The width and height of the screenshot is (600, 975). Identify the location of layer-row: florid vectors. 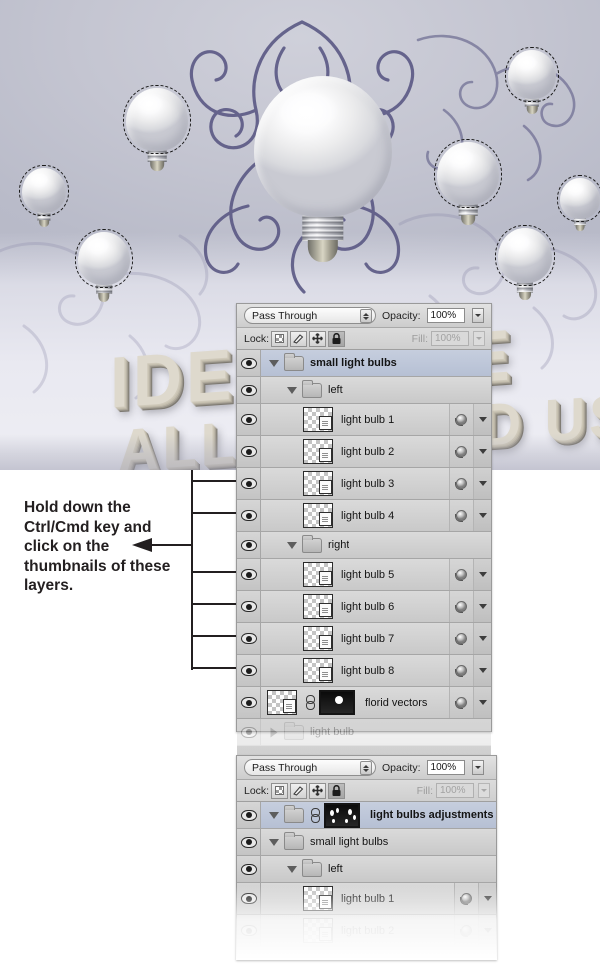
(364, 703).